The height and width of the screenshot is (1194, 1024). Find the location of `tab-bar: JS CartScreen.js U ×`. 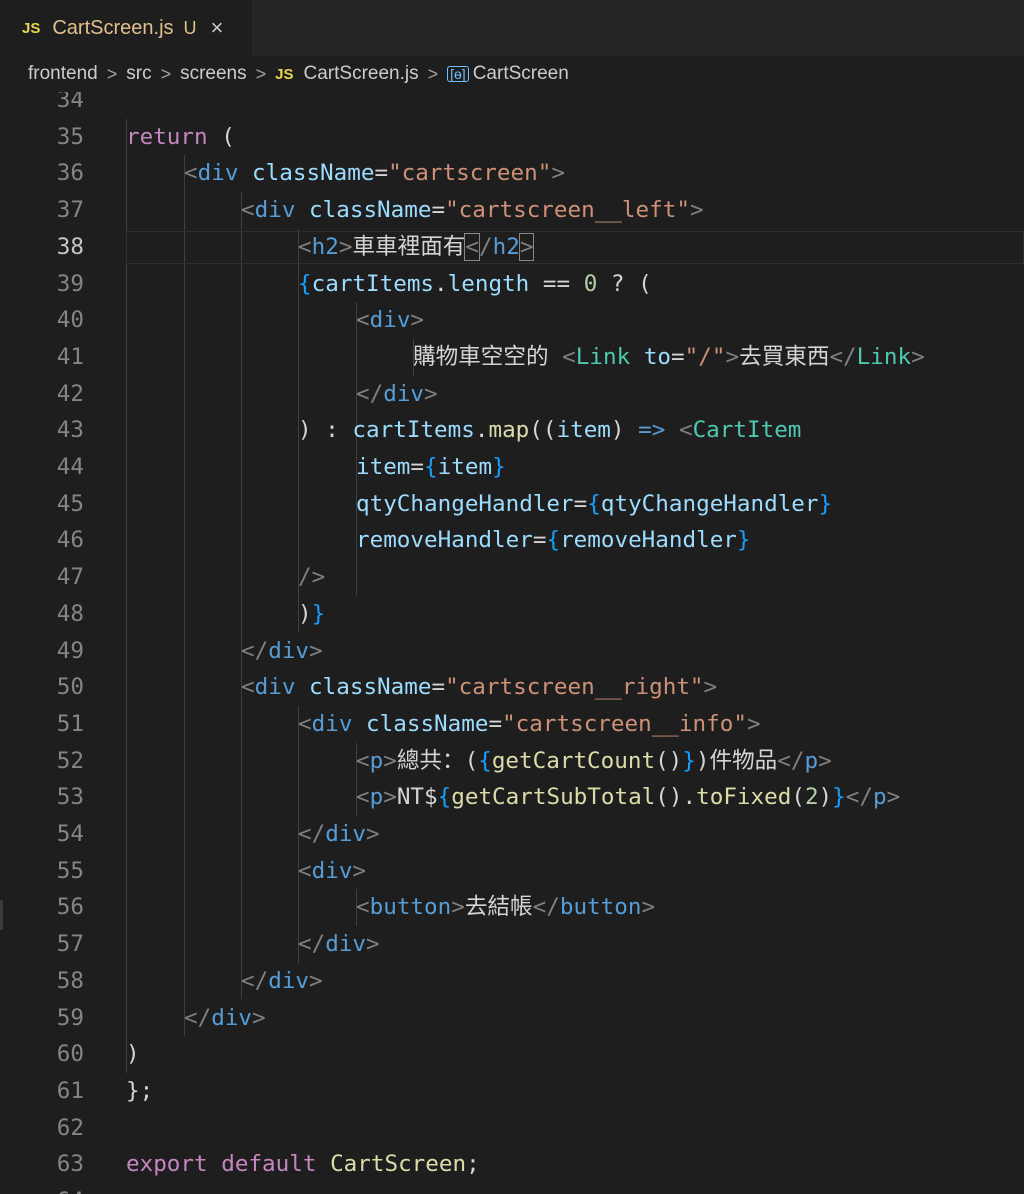

tab-bar: JS CartScreen.js U × is located at coordinates (512, 28).